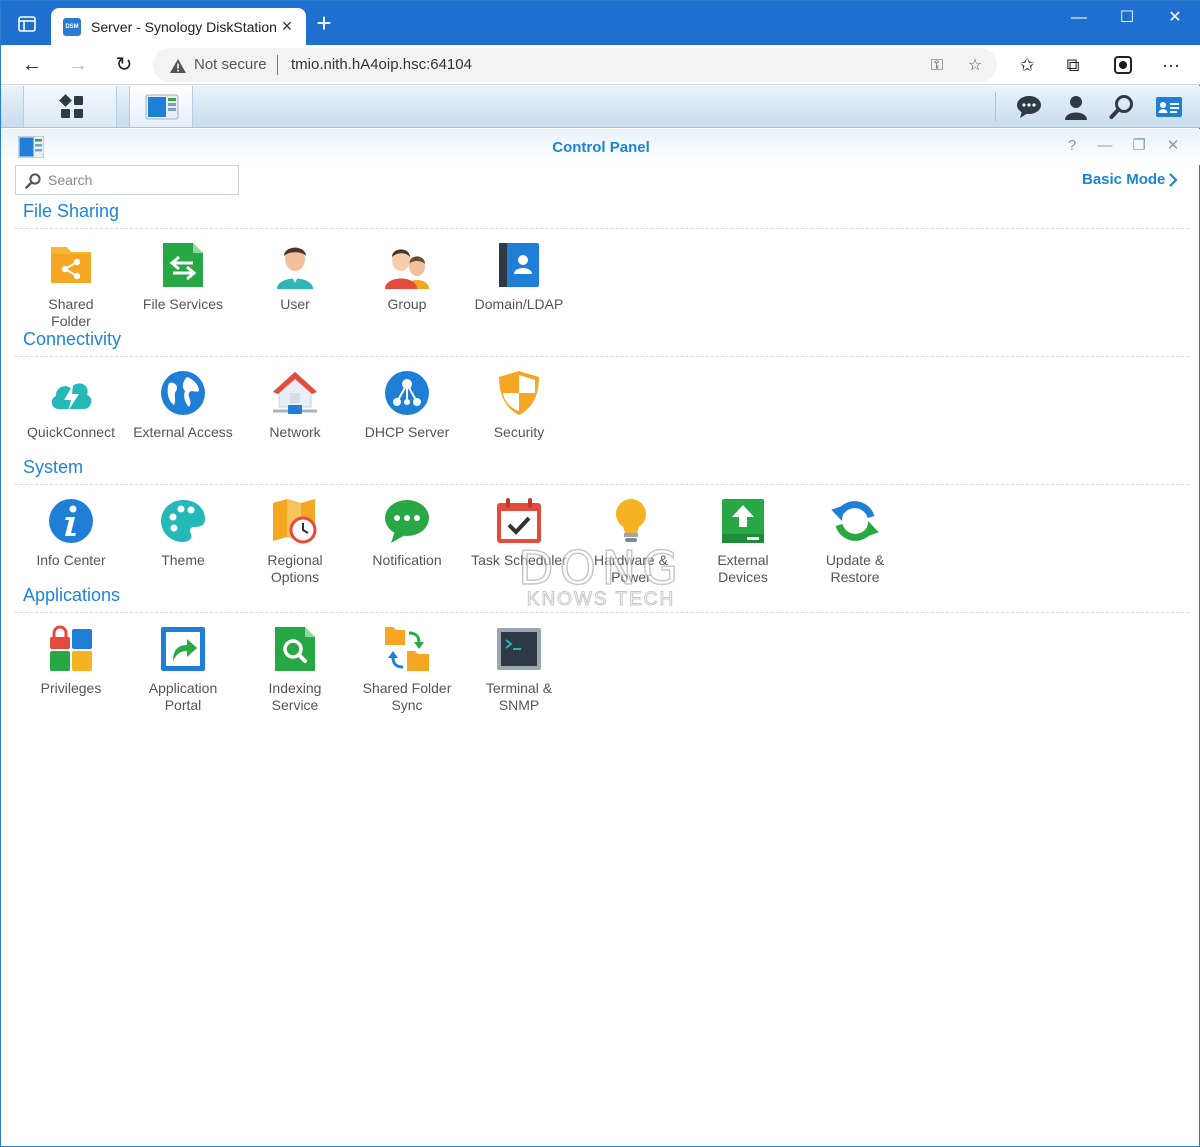 The image size is (1200, 1147). Describe the element at coordinates (33, 181) in the screenshot. I see `search-icon` at that location.